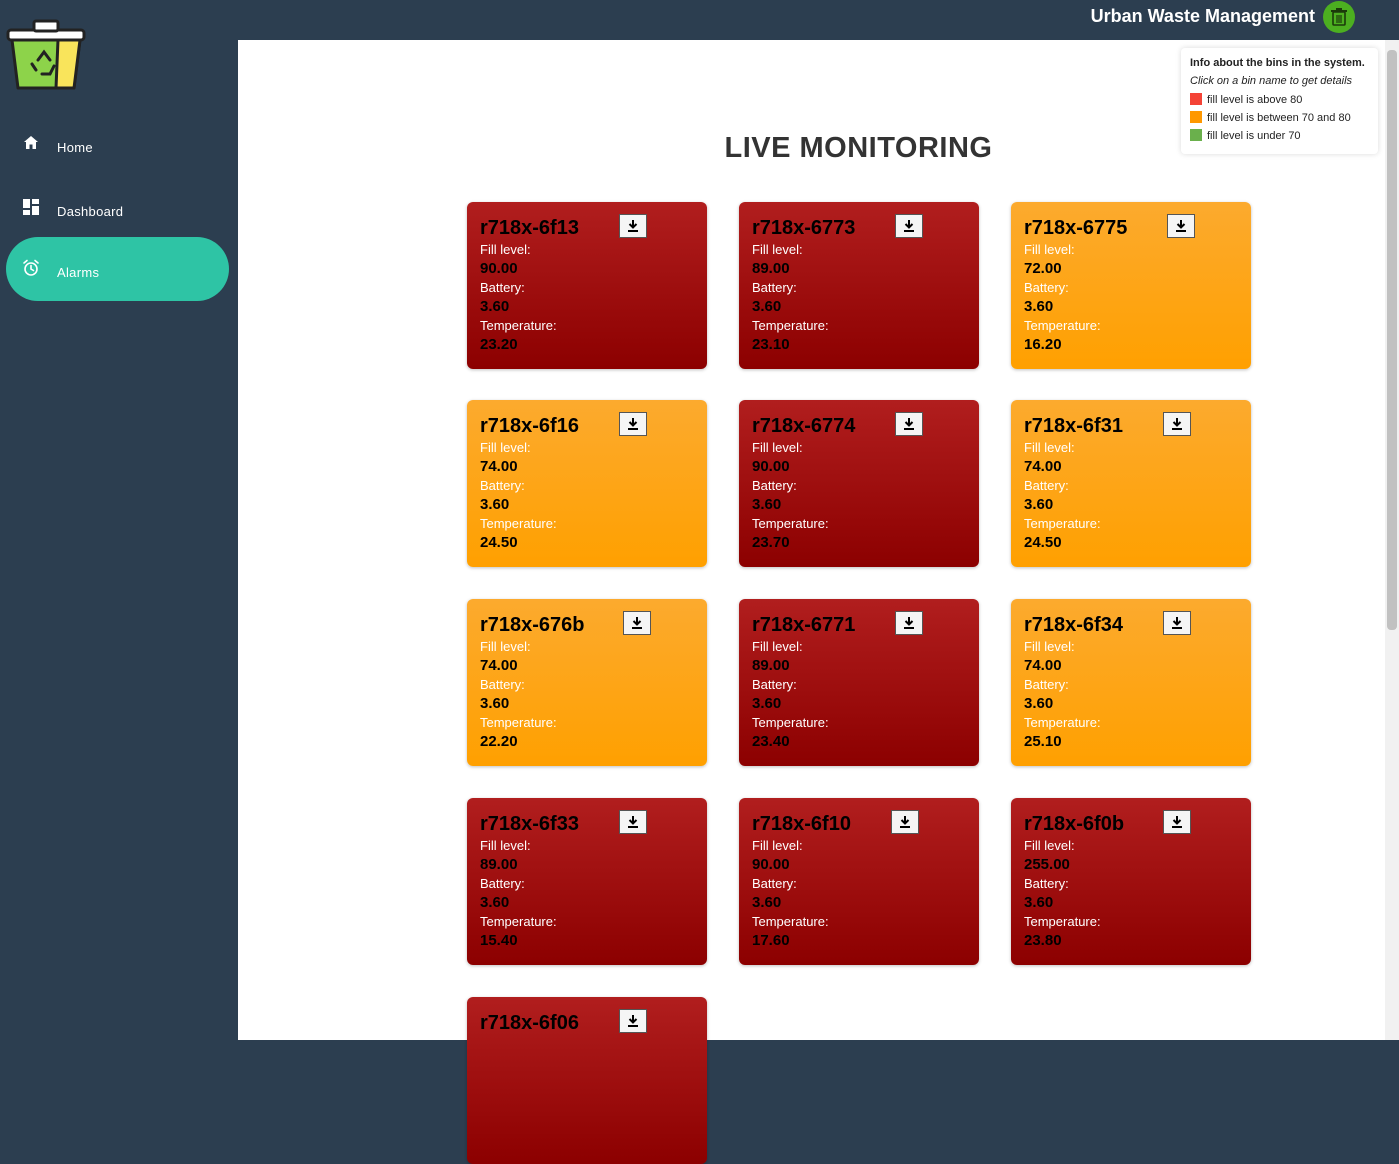  What do you see at coordinates (31, 267) in the screenshot?
I see `alarm-clock-icon` at bounding box center [31, 267].